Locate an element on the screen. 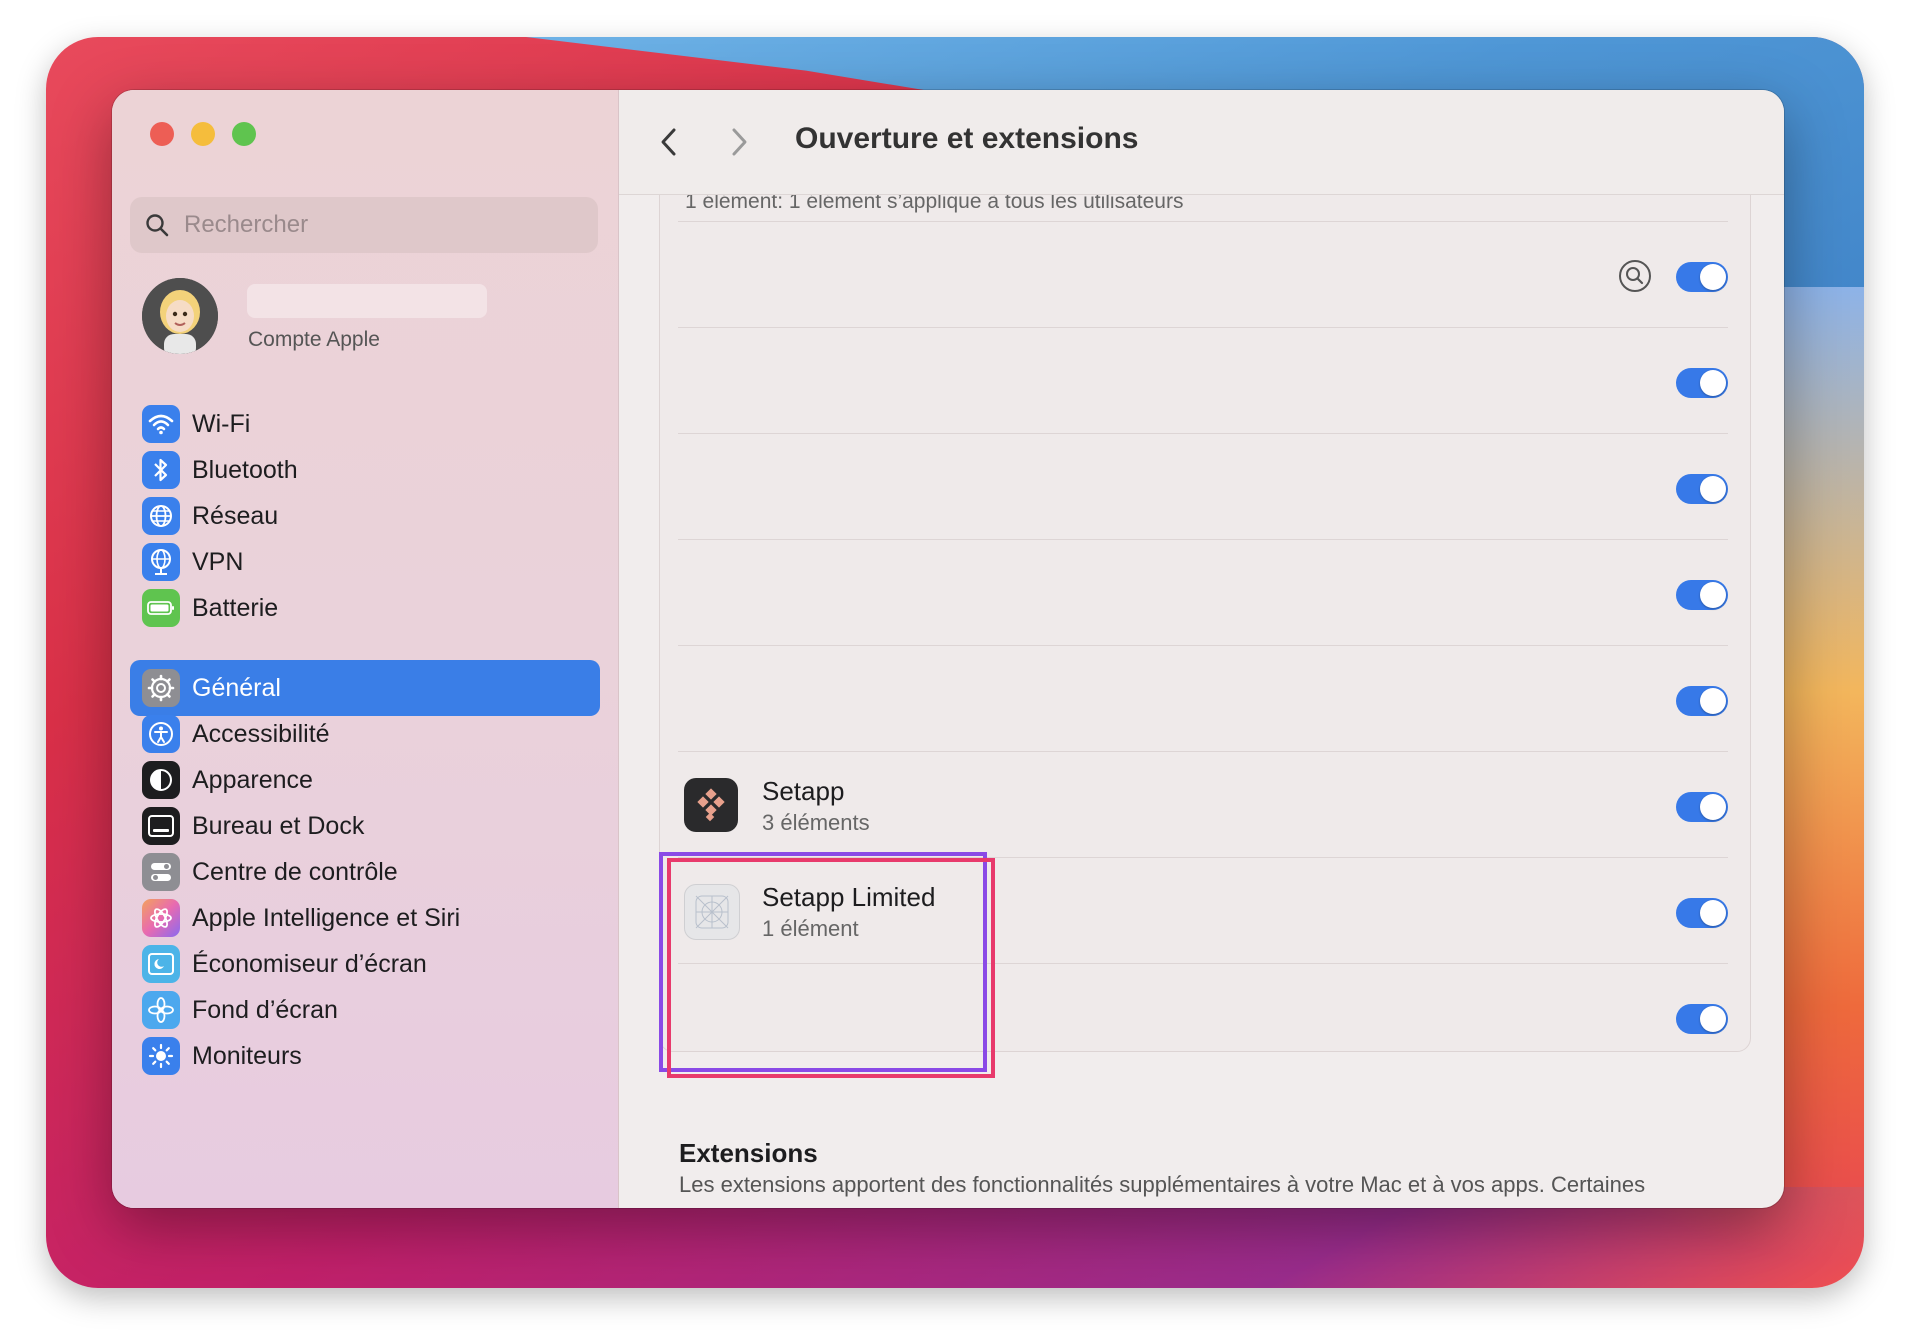 The height and width of the screenshot is (1342, 1910). wifi-icon is located at coordinates (161, 424).